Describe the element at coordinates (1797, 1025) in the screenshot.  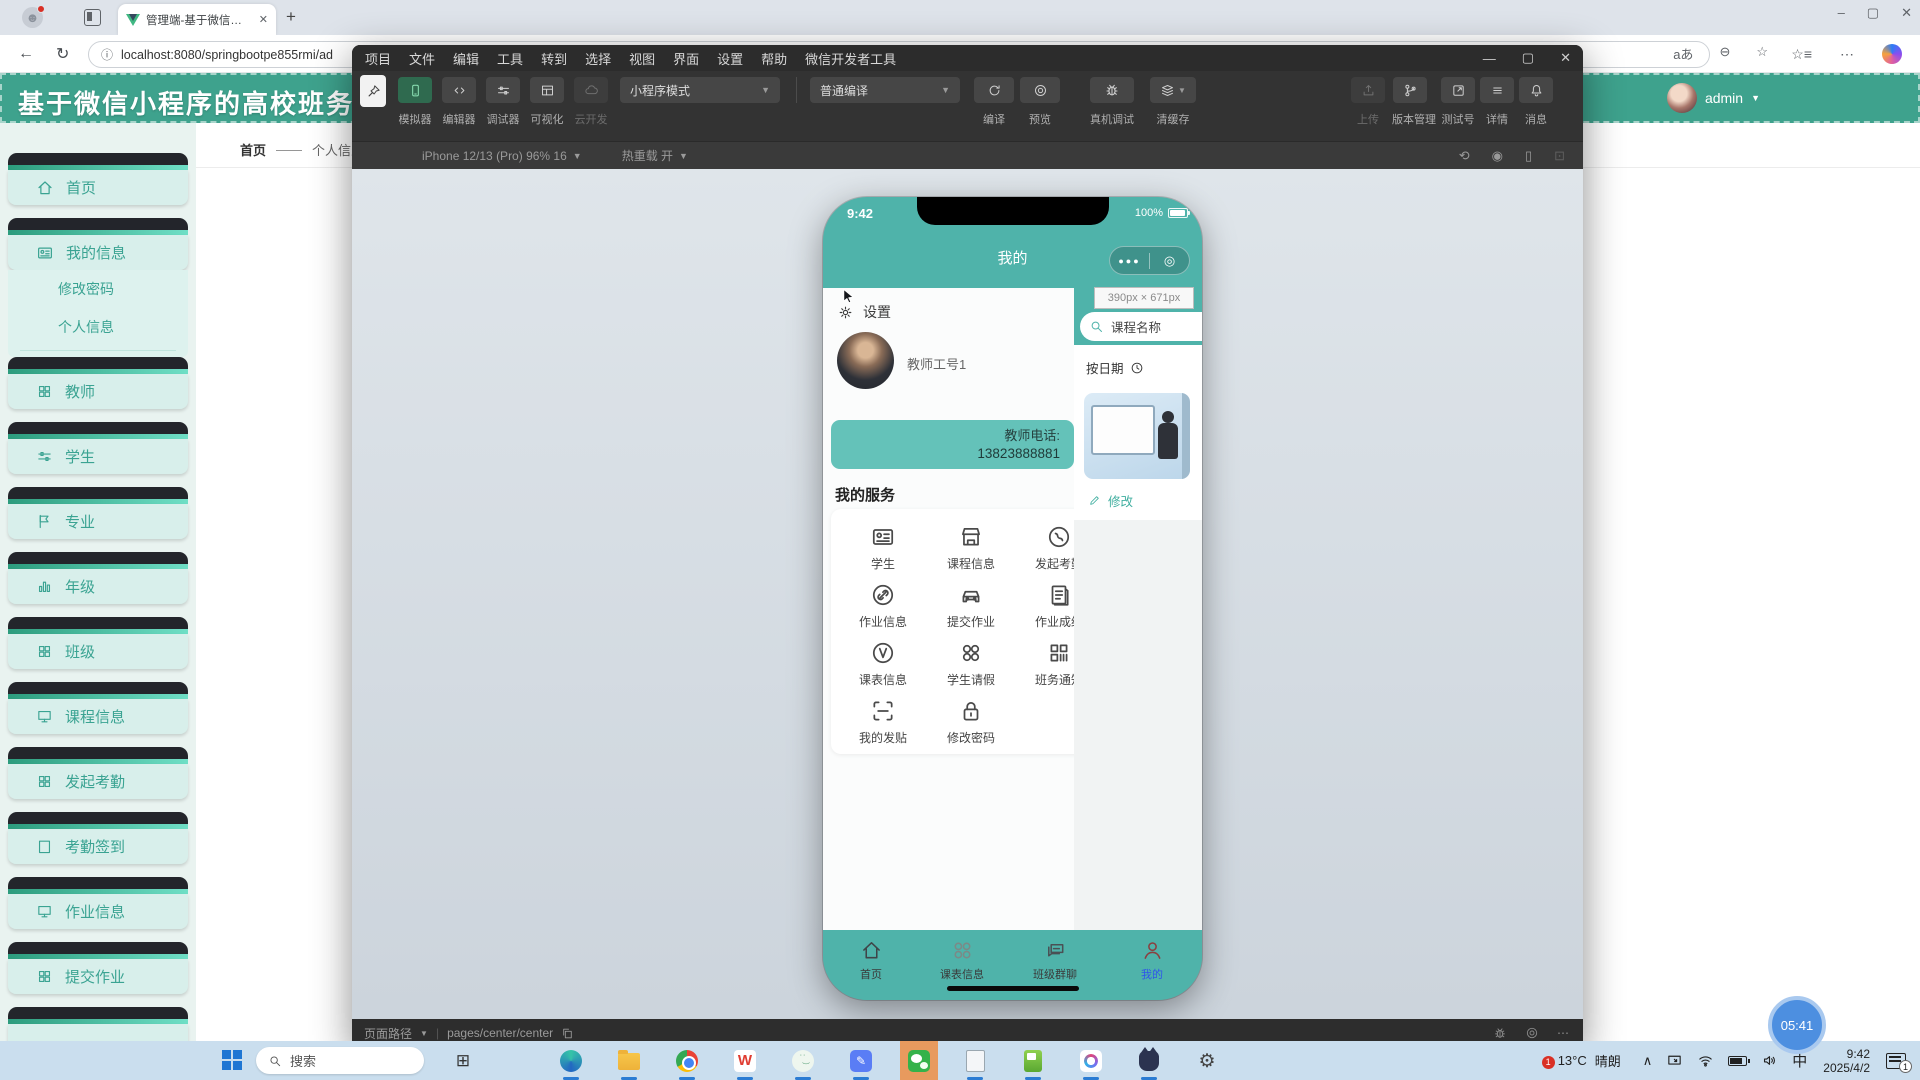
I see `screen-recording-timer: 05:41` at that location.